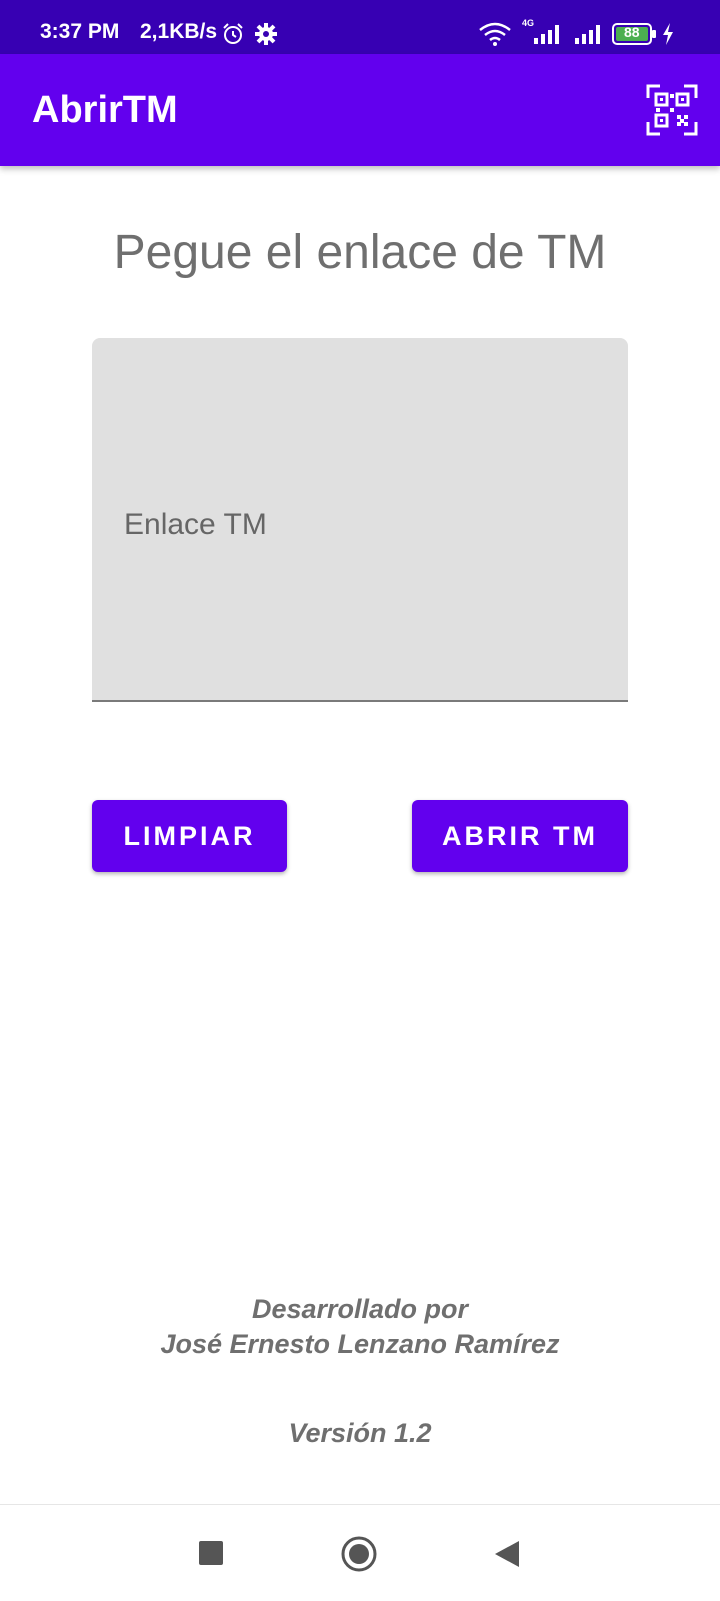  What do you see at coordinates (105, 110) in the screenshot?
I see `app-title: AbrirTM` at bounding box center [105, 110].